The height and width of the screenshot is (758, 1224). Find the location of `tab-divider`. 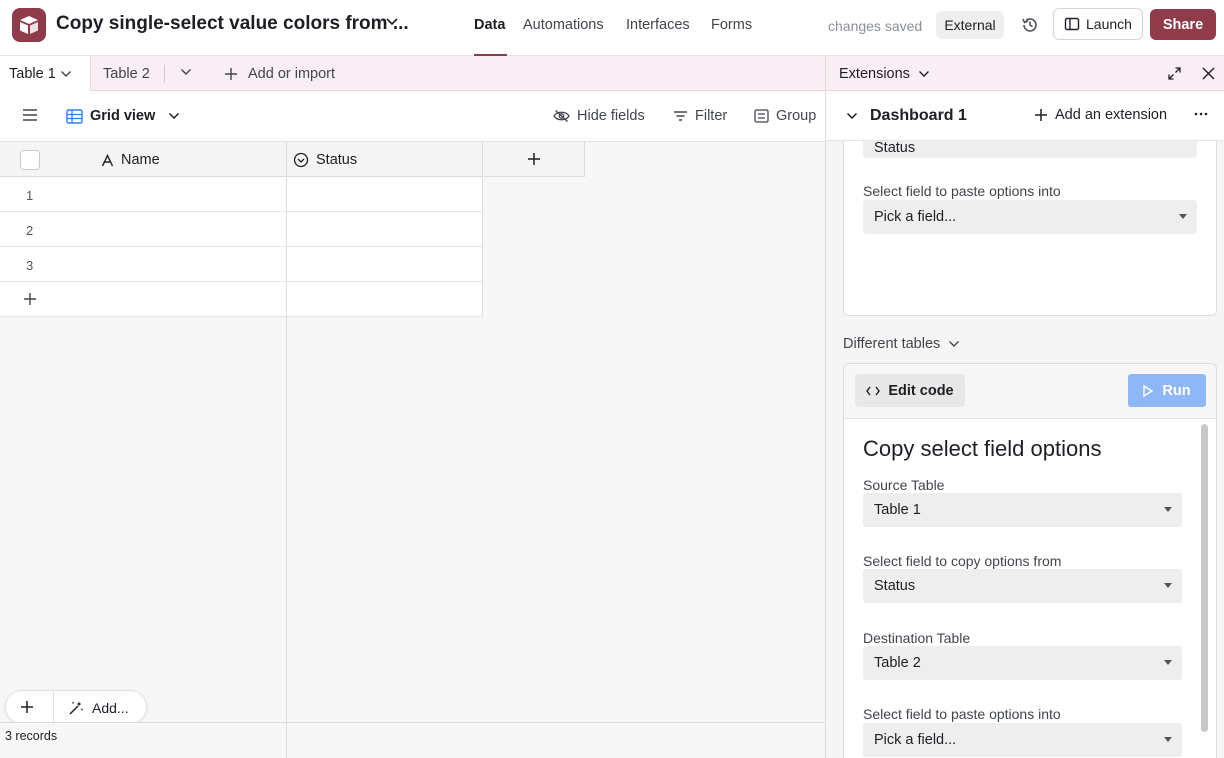

tab-divider is located at coordinates (164, 74).